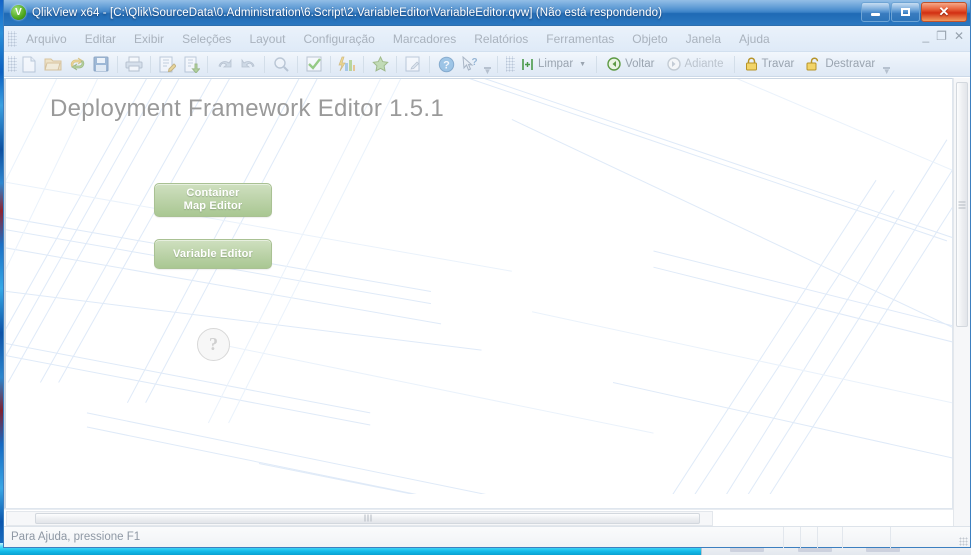 This screenshot has width=971, height=555. Describe the element at coordinates (224, 64) in the screenshot. I see `undo-icon` at that location.